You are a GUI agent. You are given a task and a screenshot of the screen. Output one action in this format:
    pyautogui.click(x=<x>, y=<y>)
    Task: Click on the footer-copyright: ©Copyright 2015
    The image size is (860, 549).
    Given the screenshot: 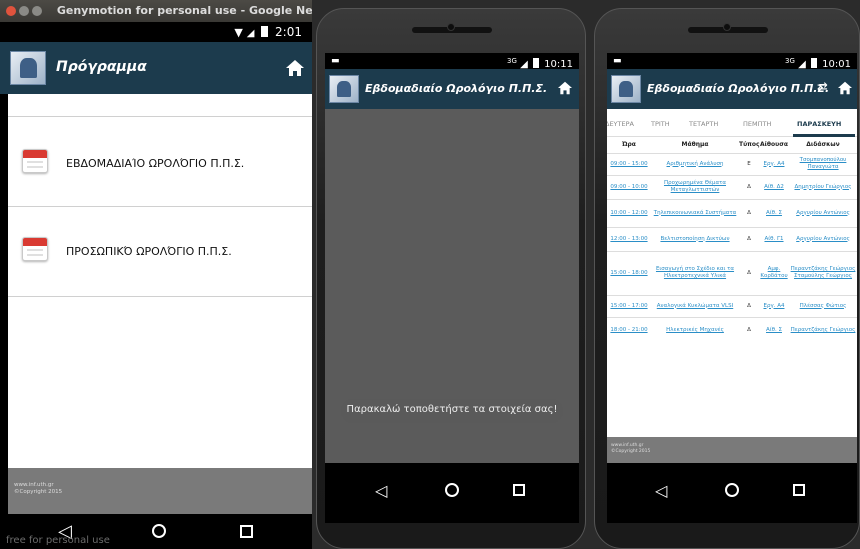 What is the action you would take?
    pyautogui.click(x=631, y=451)
    